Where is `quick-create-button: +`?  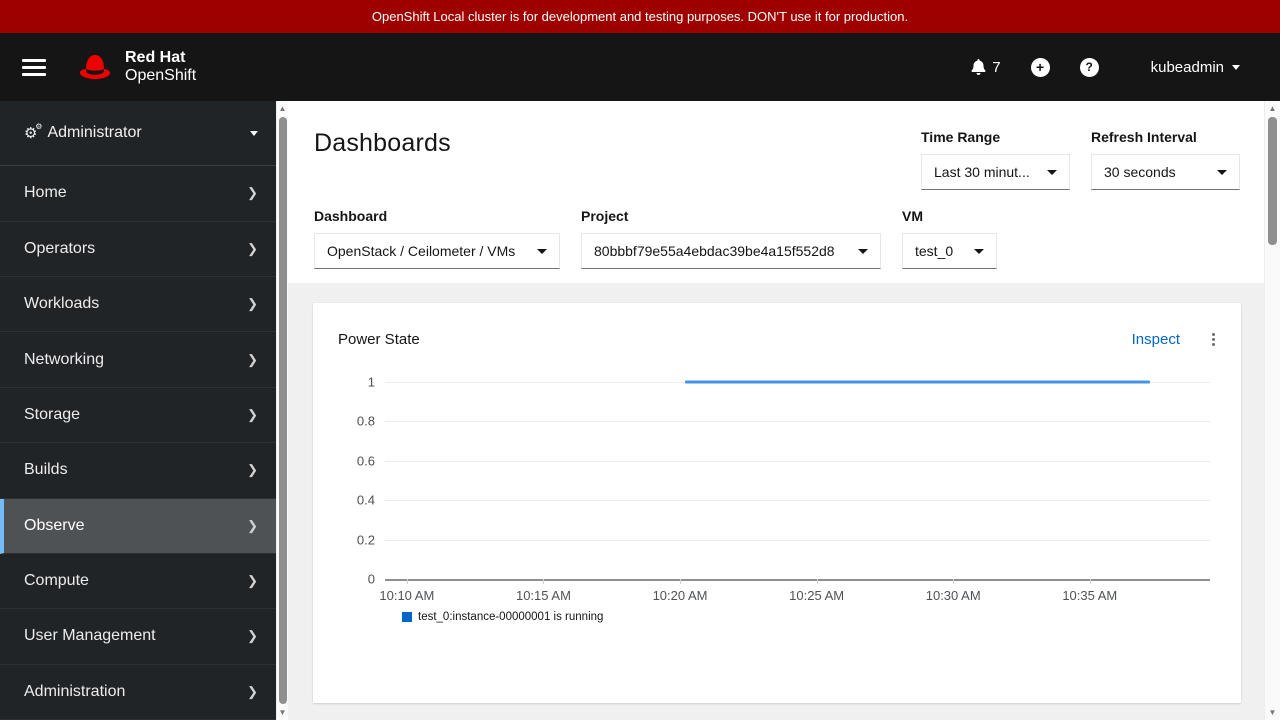 quick-create-button: + is located at coordinates (1040, 67).